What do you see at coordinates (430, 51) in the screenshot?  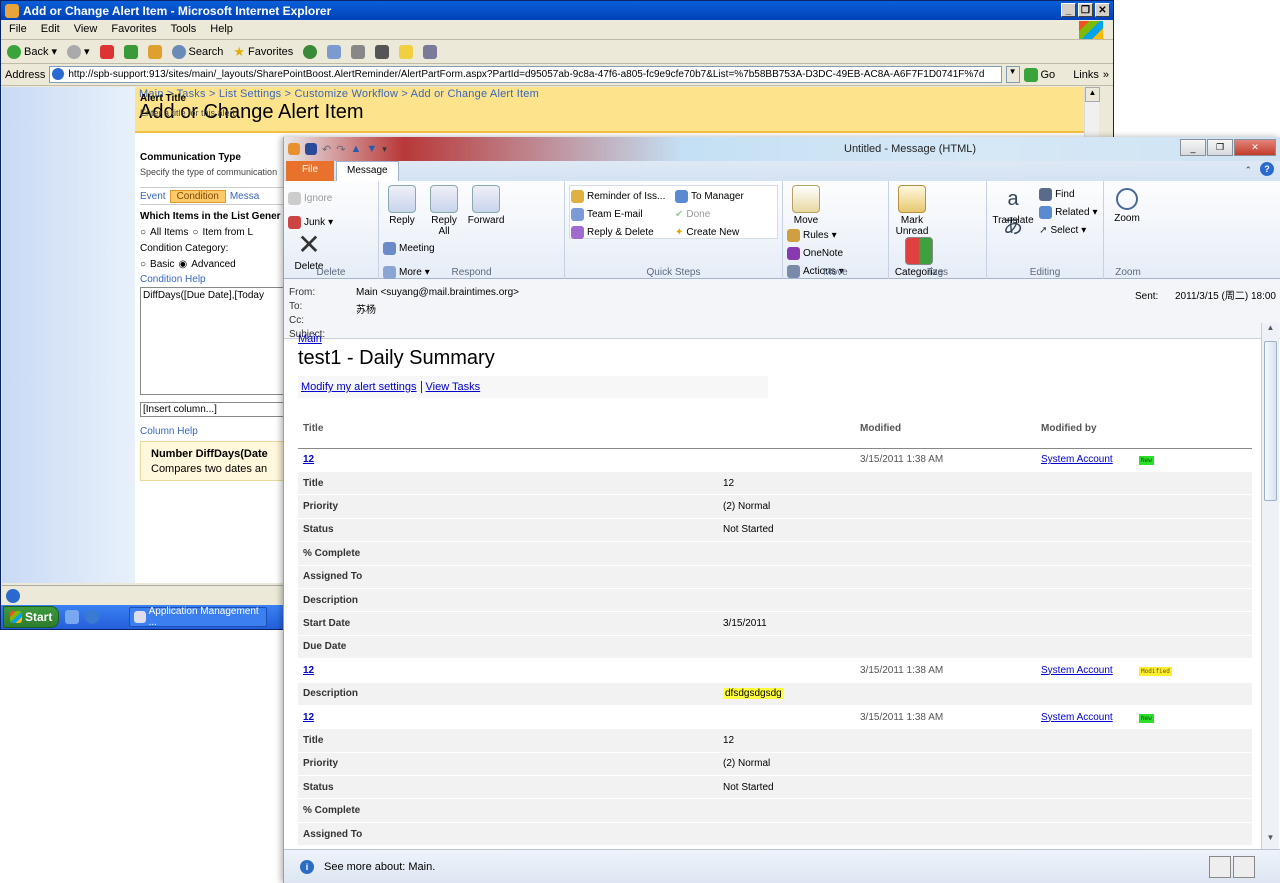 I see `messenger-icon` at bounding box center [430, 51].